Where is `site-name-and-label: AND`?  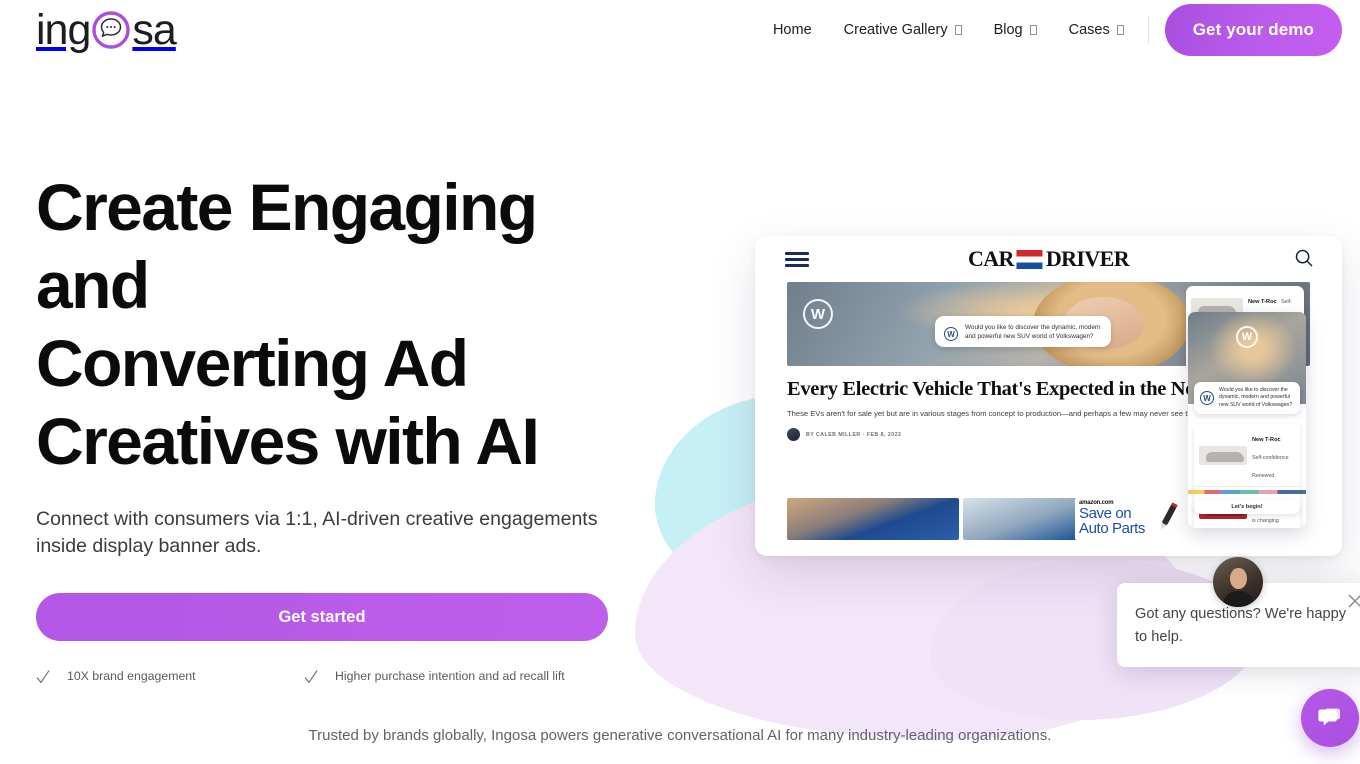 site-name-and-label: AND is located at coordinates (1029, 259).